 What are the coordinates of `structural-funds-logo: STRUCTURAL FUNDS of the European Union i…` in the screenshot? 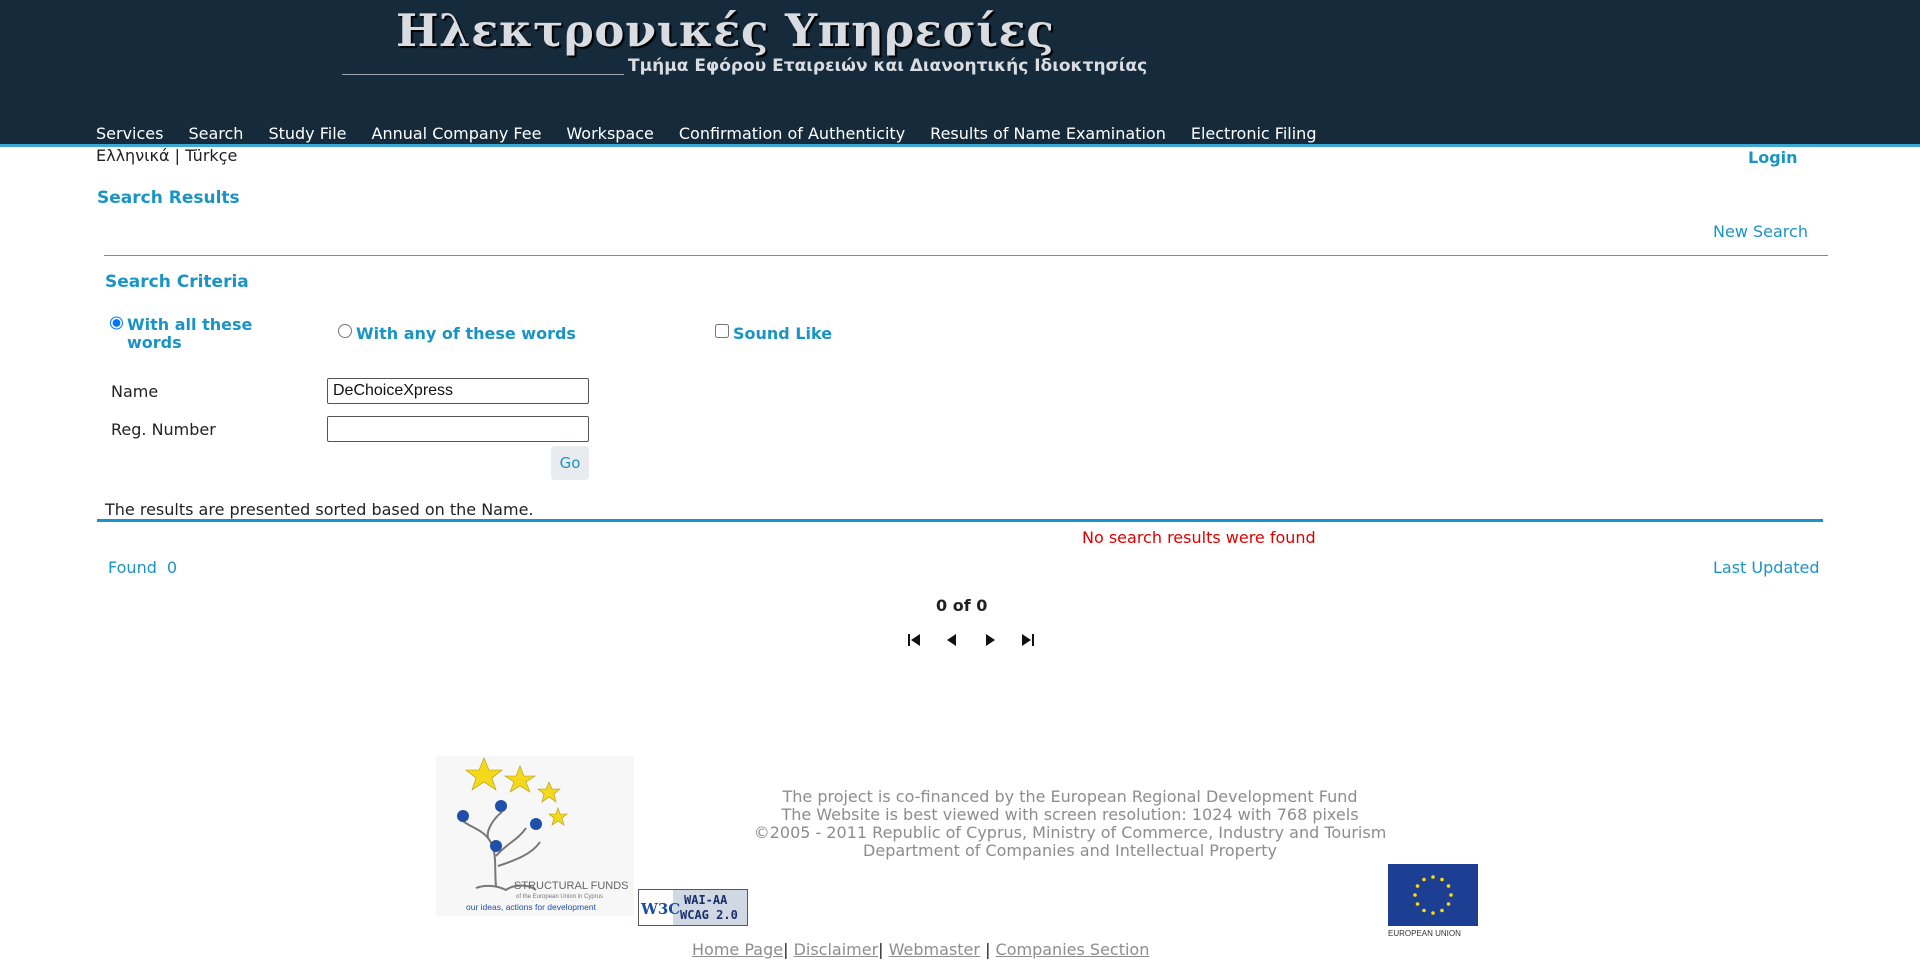 It's located at (535, 836).